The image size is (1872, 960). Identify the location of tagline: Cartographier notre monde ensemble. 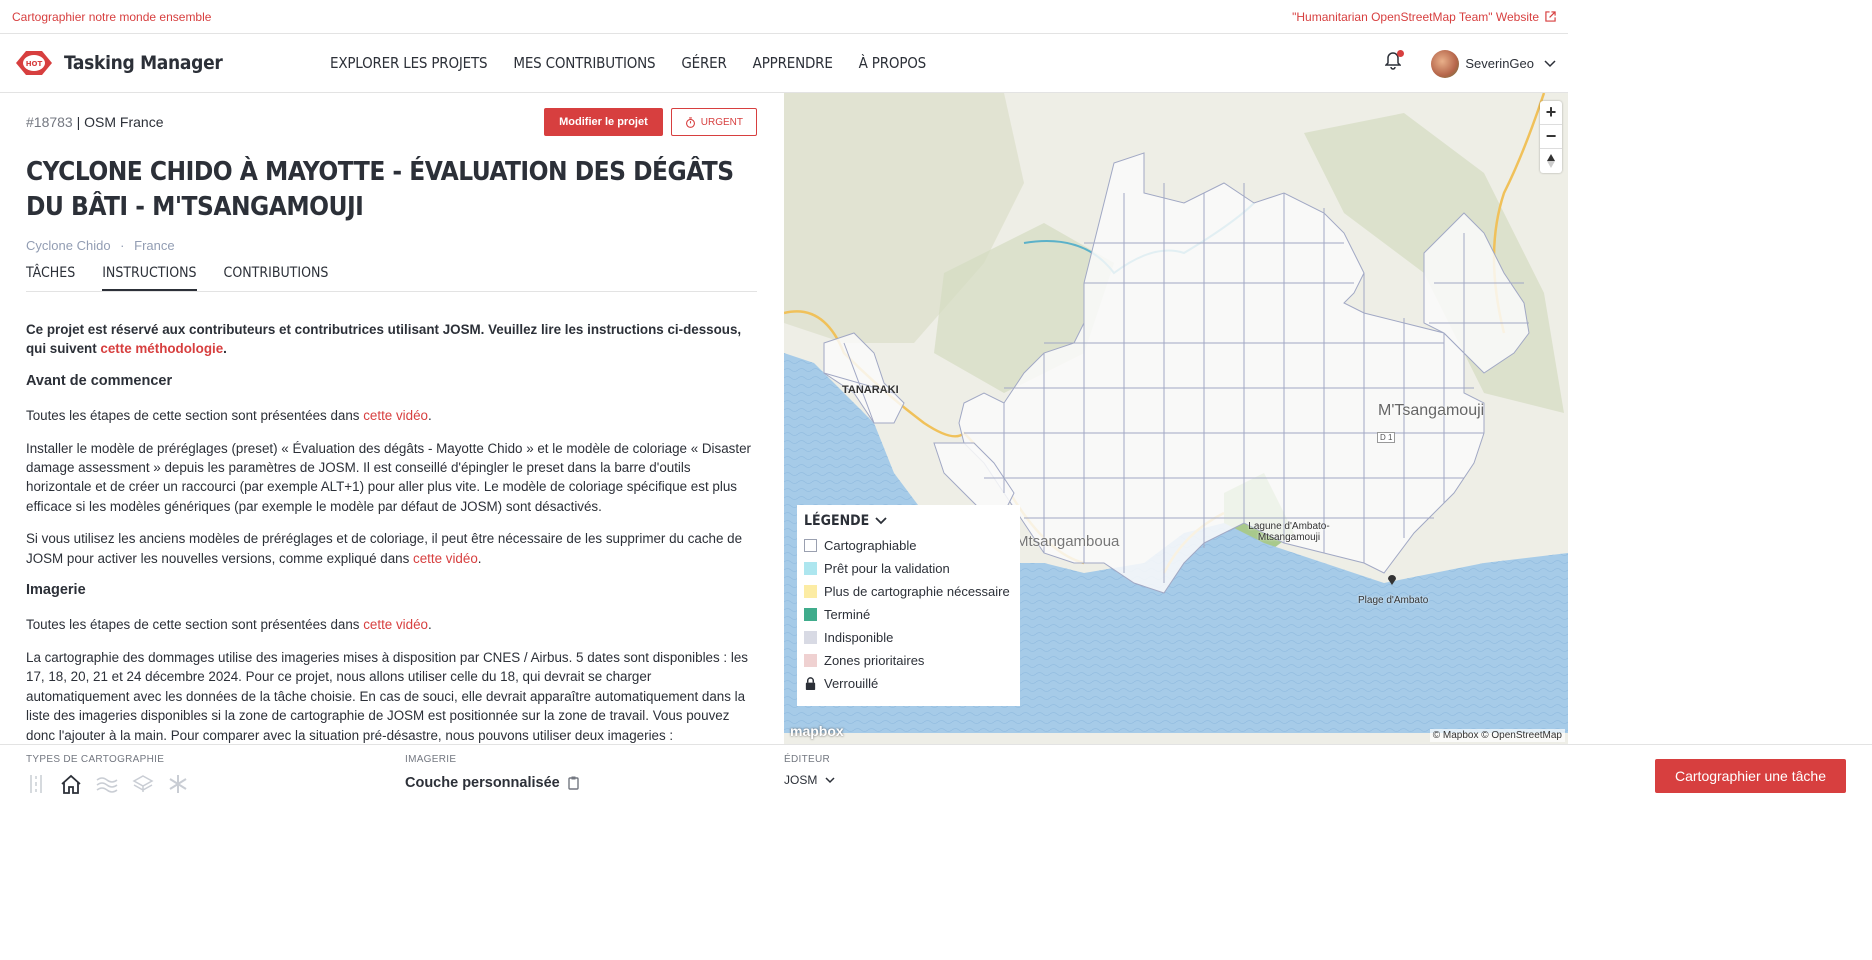
(112, 16).